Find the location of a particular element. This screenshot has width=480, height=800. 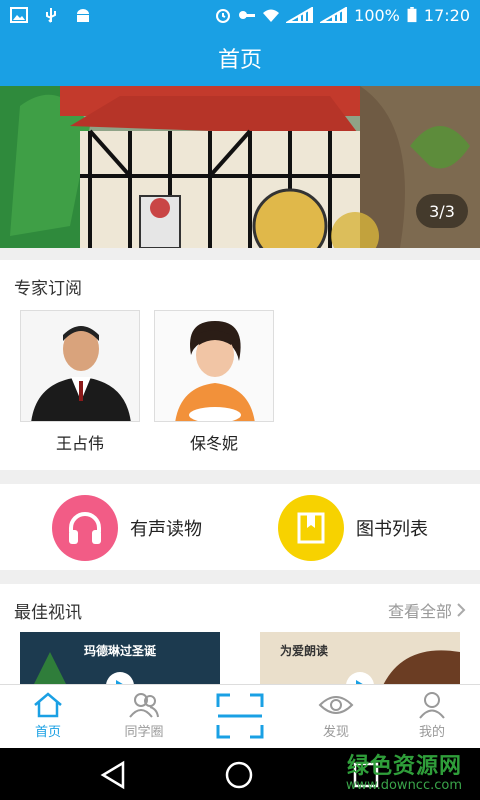

nav-home-label: 首页 is located at coordinates (47, 732).